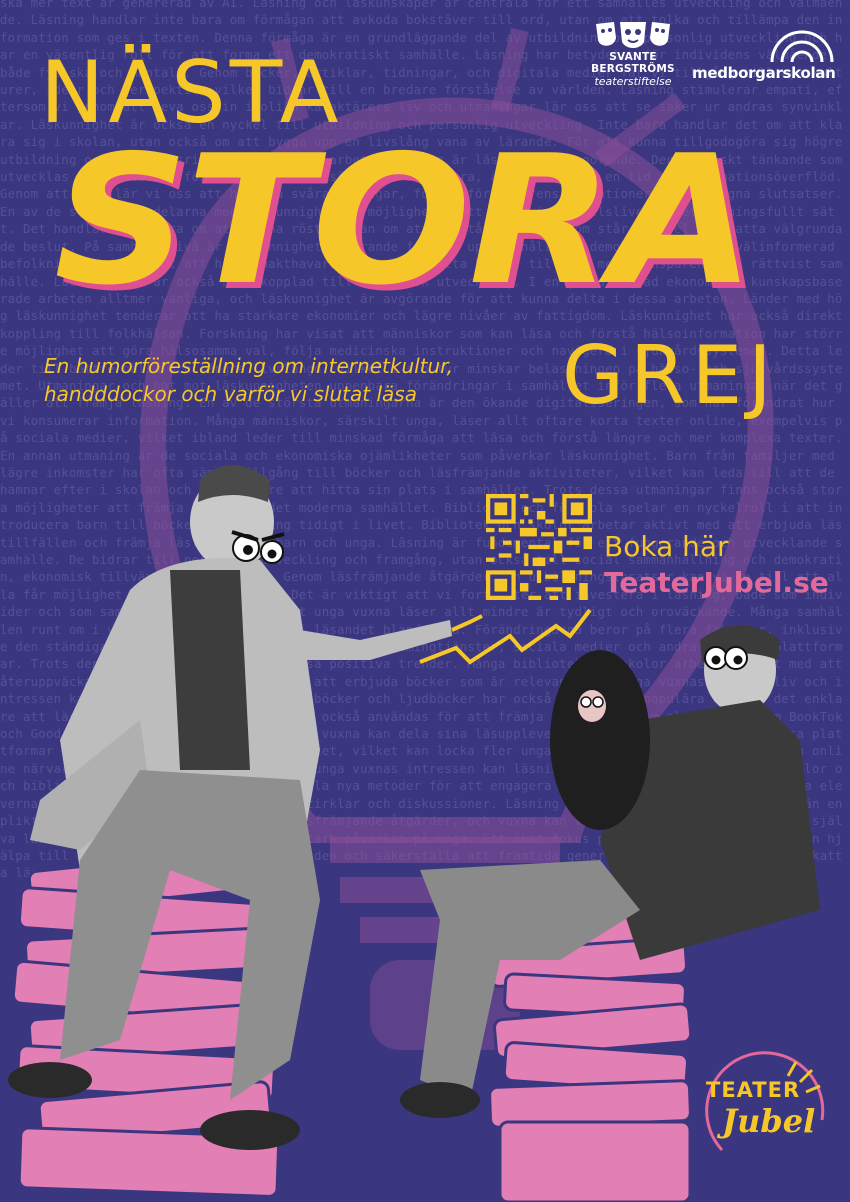  What do you see at coordinates (633, 81) in the screenshot?
I see `svante-subtitle: teaterstiftelse` at bounding box center [633, 81].